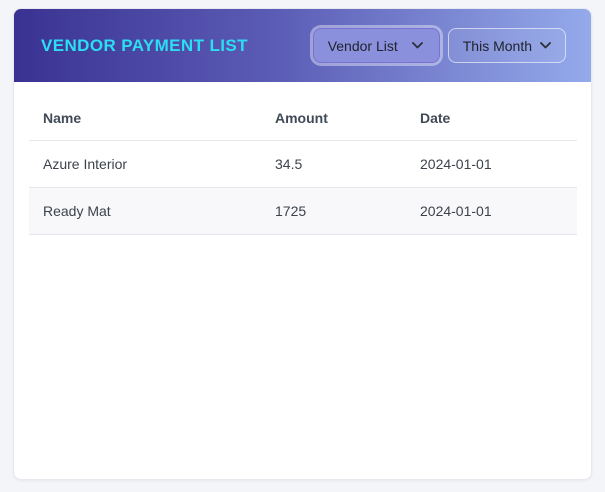 This screenshot has height=492, width=605. I want to click on period-dropdown: This Month, so click(506, 45).